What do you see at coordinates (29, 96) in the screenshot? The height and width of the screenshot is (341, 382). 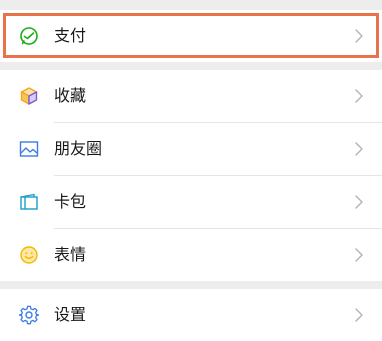 I see `cube-icon` at bounding box center [29, 96].